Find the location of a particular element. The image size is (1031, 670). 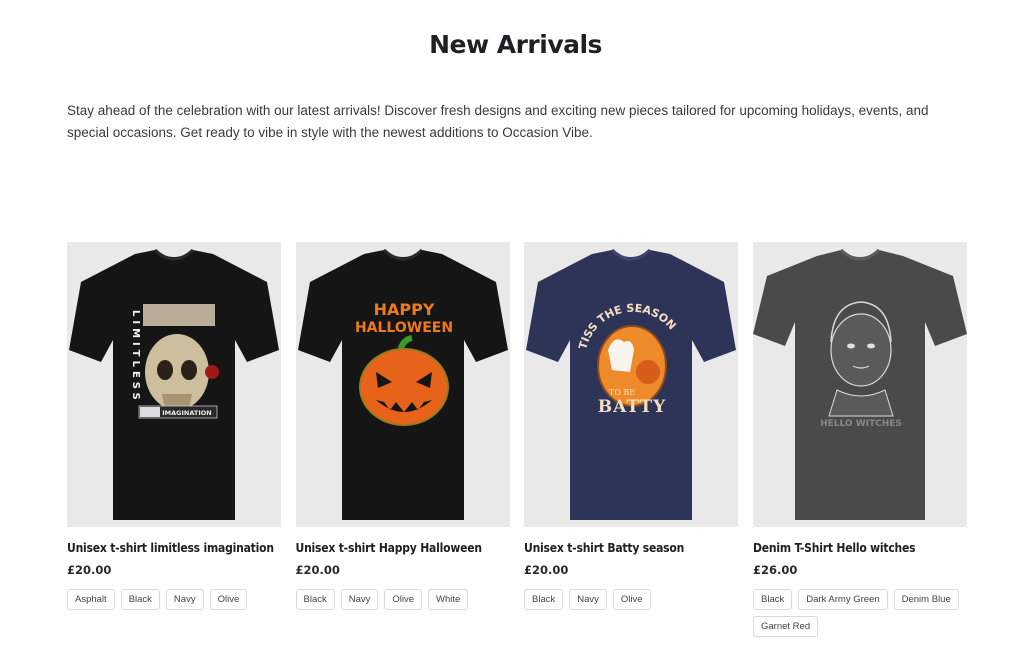

tshirt-witches-image: HELLO WITCHES is located at coordinates (860, 384).